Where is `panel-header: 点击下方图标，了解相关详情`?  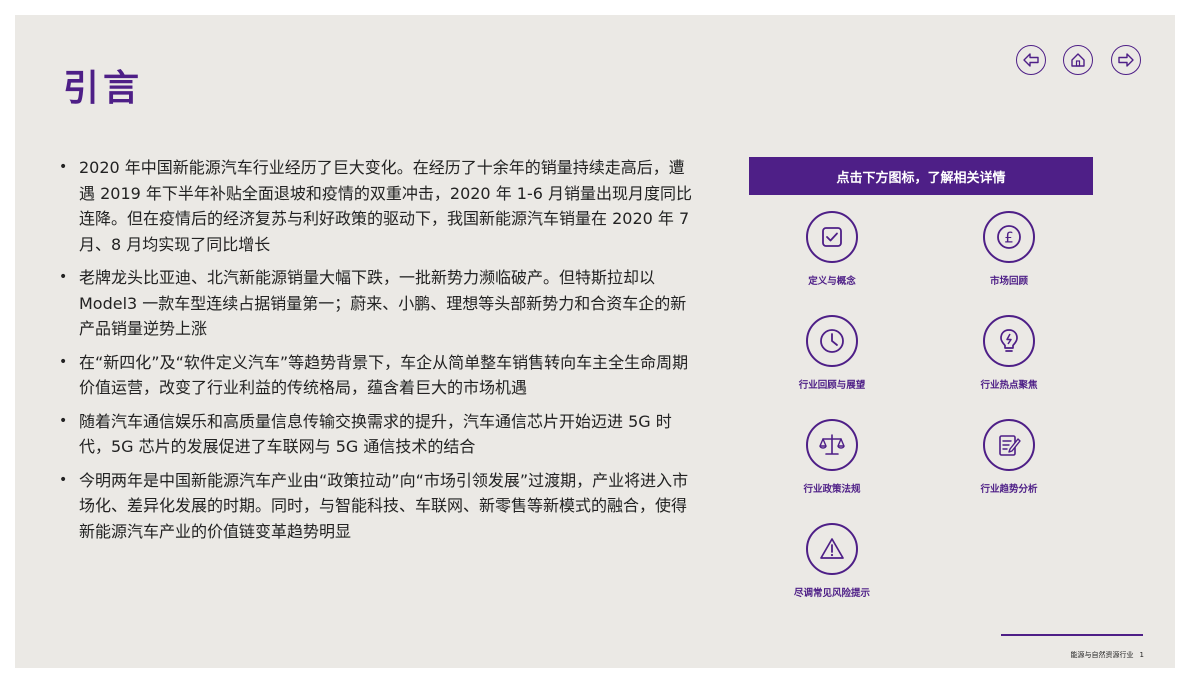 panel-header: 点击下方图标，了解相关详情 is located at coordinates (921, 176).